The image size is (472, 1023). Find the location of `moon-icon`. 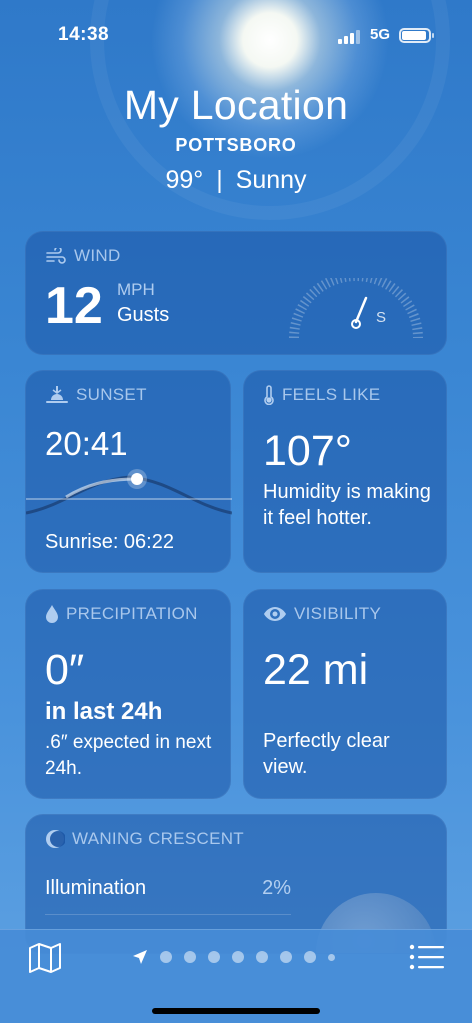

moon-icon is located at coordinates (55, 839).